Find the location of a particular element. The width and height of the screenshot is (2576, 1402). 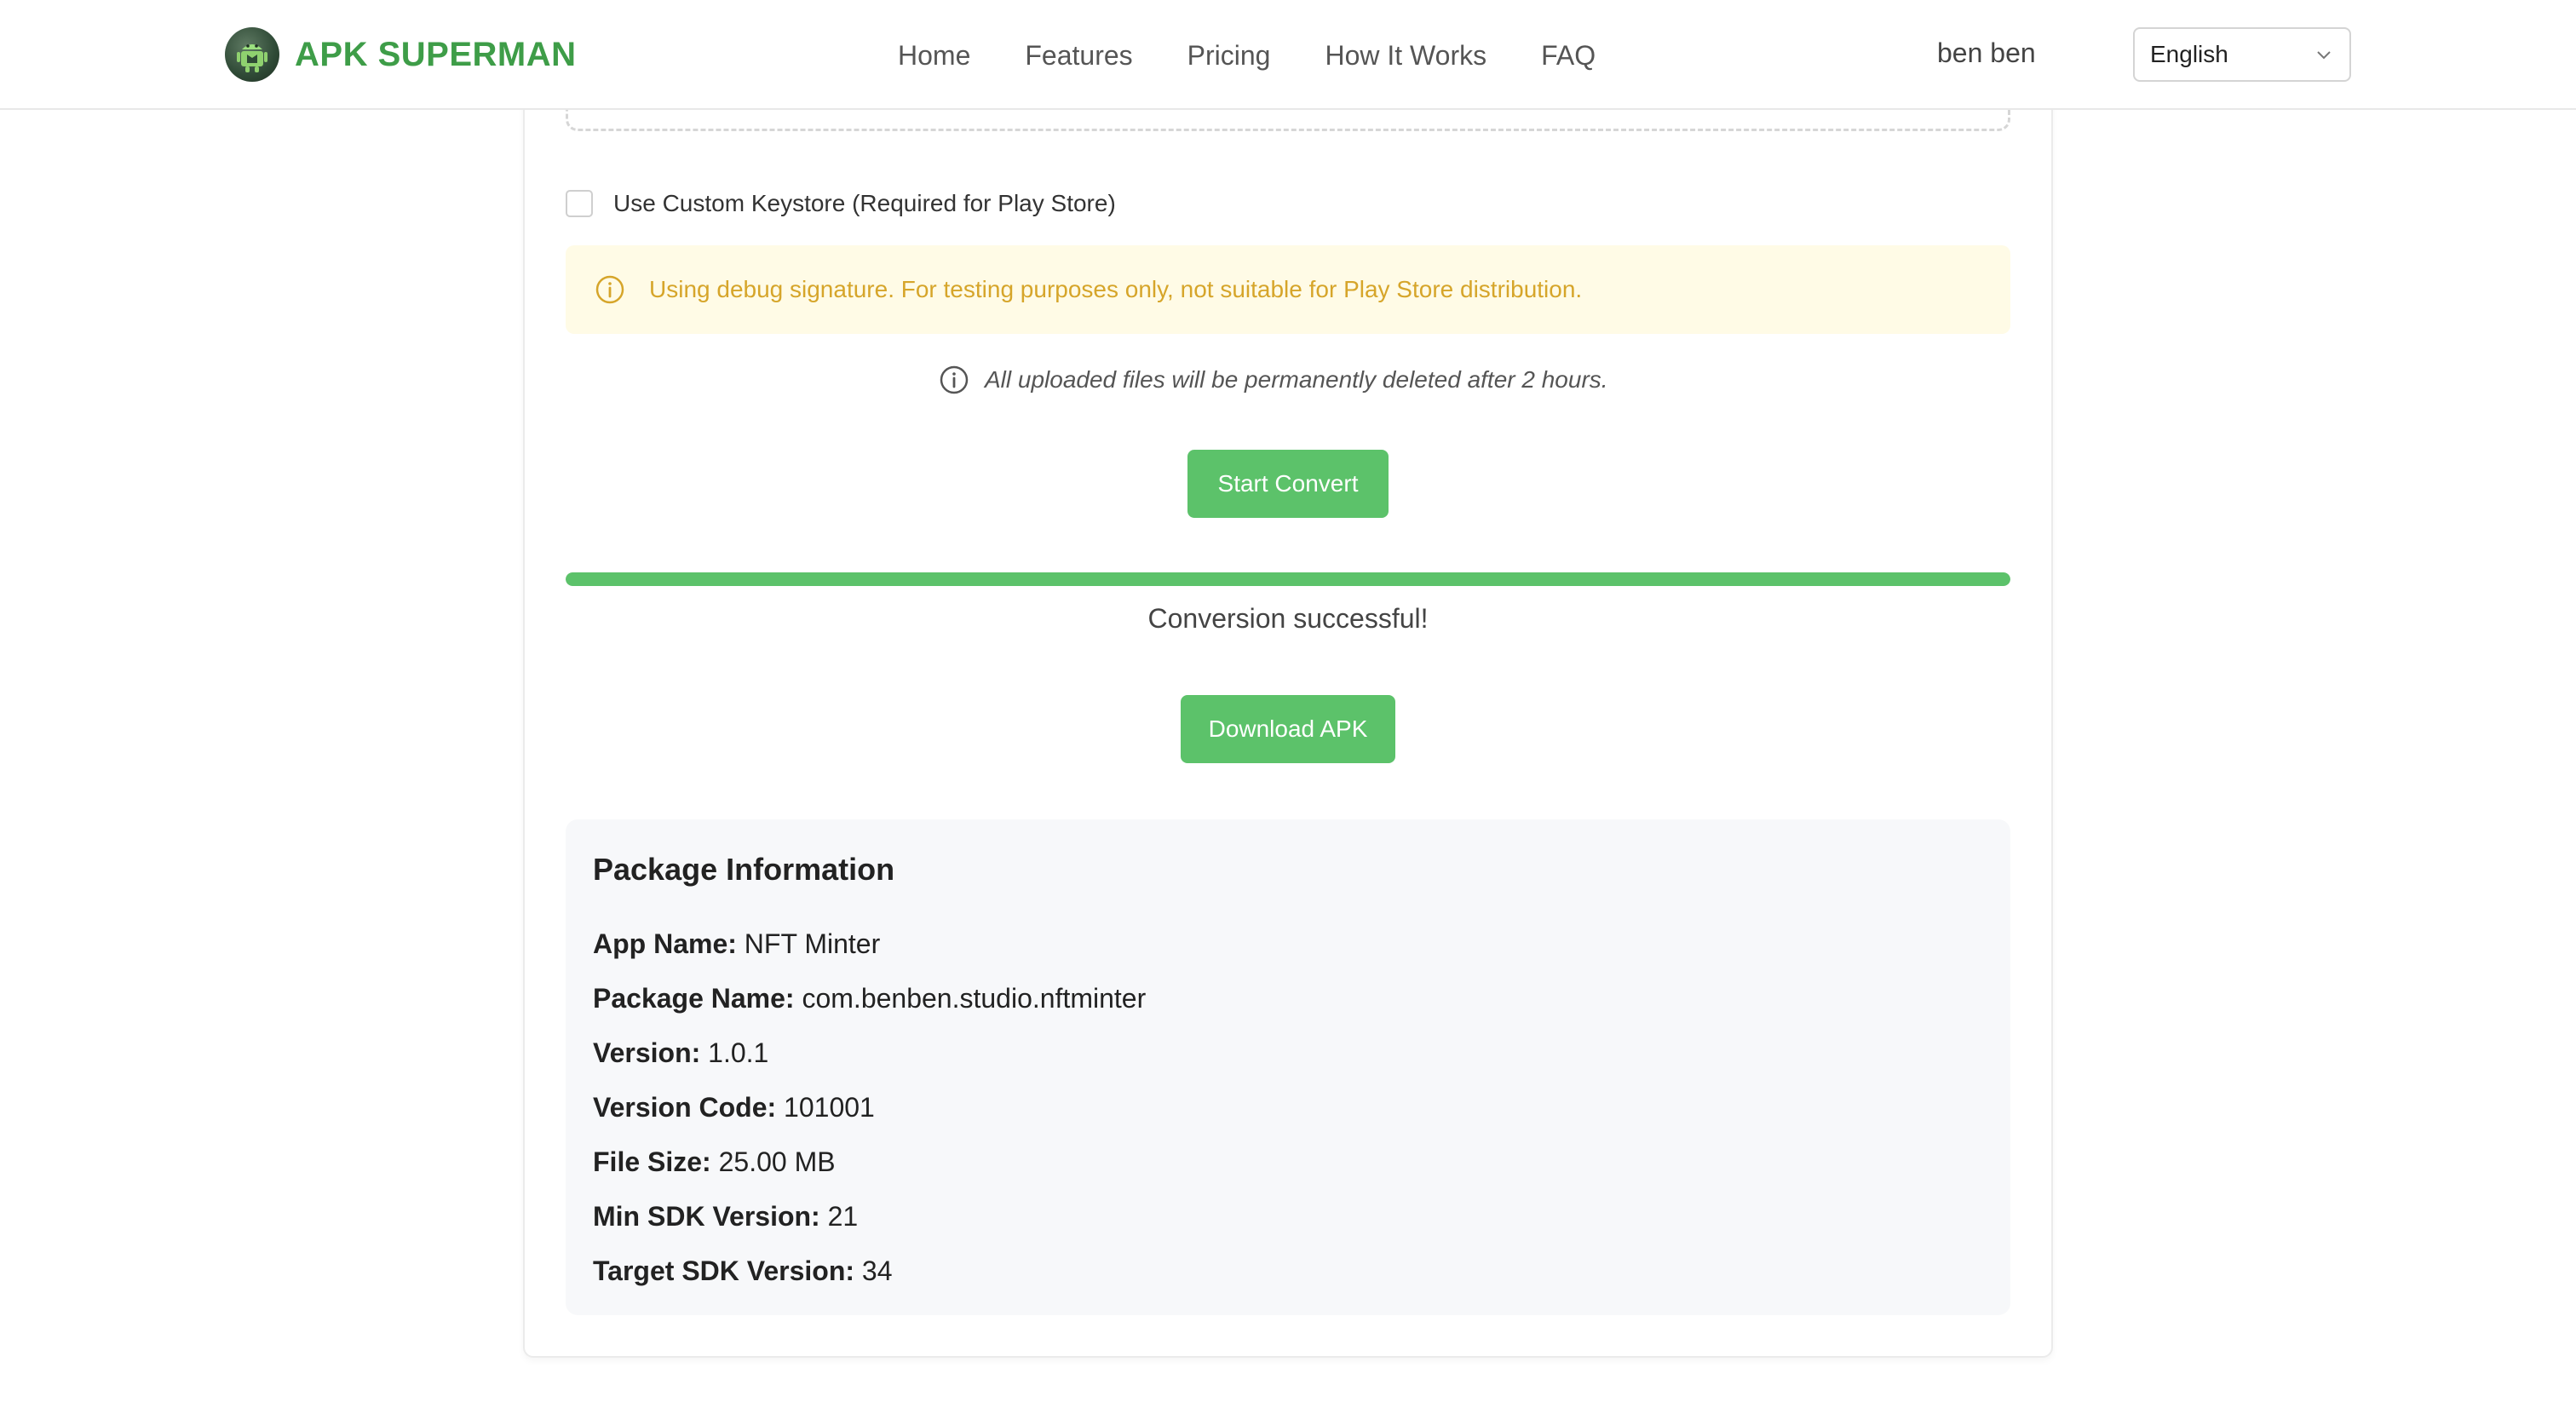

conversion-progress-bar is located at coordinates (1288, 579).